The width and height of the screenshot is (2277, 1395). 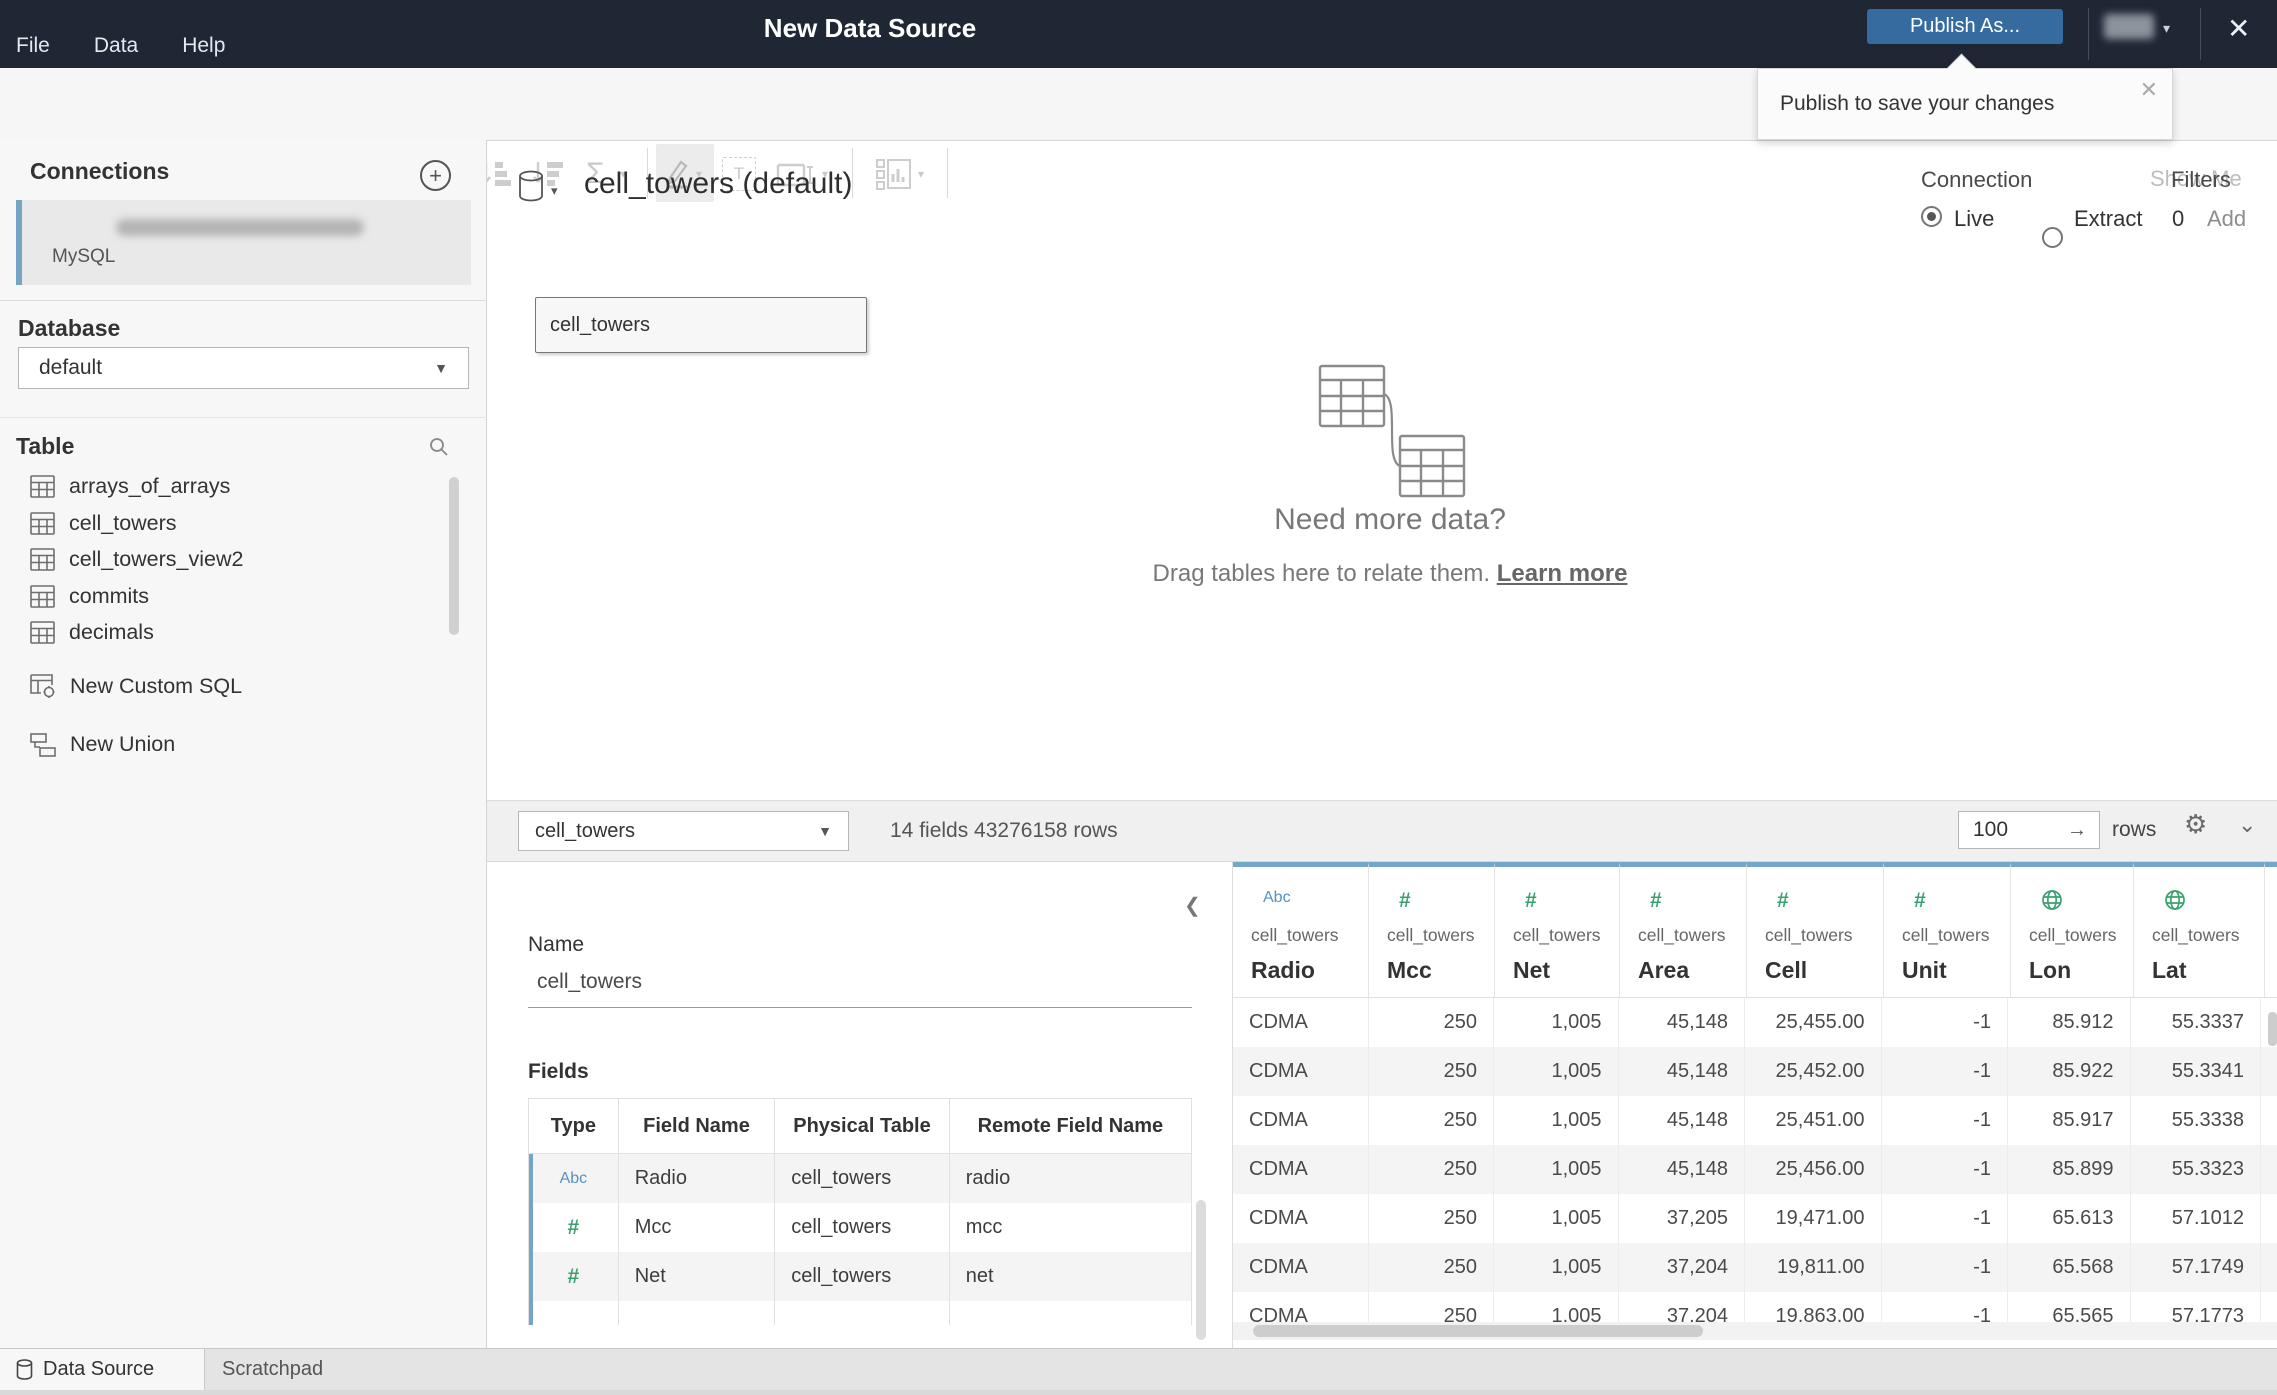 I want to click on learn-more-link: Learn more, so click(x=1562, y=573).